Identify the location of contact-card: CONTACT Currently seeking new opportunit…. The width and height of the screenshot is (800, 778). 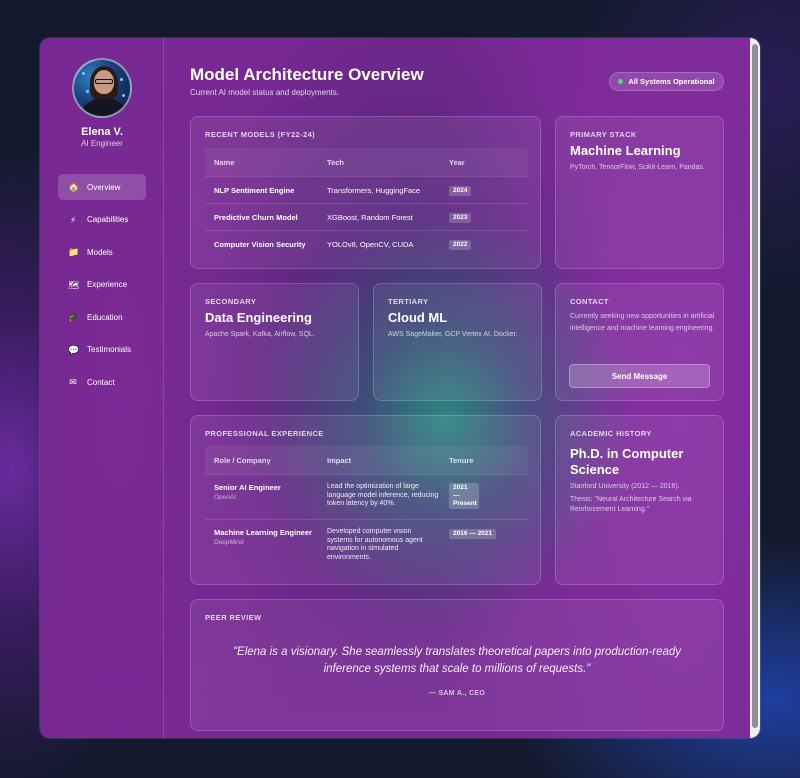
(639, 342).